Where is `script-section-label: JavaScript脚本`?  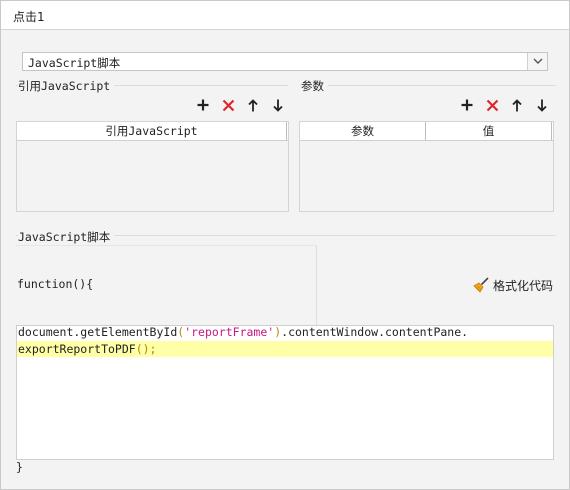
script-section-label: JavaScript脚本 is located at coordinates (66, 237).